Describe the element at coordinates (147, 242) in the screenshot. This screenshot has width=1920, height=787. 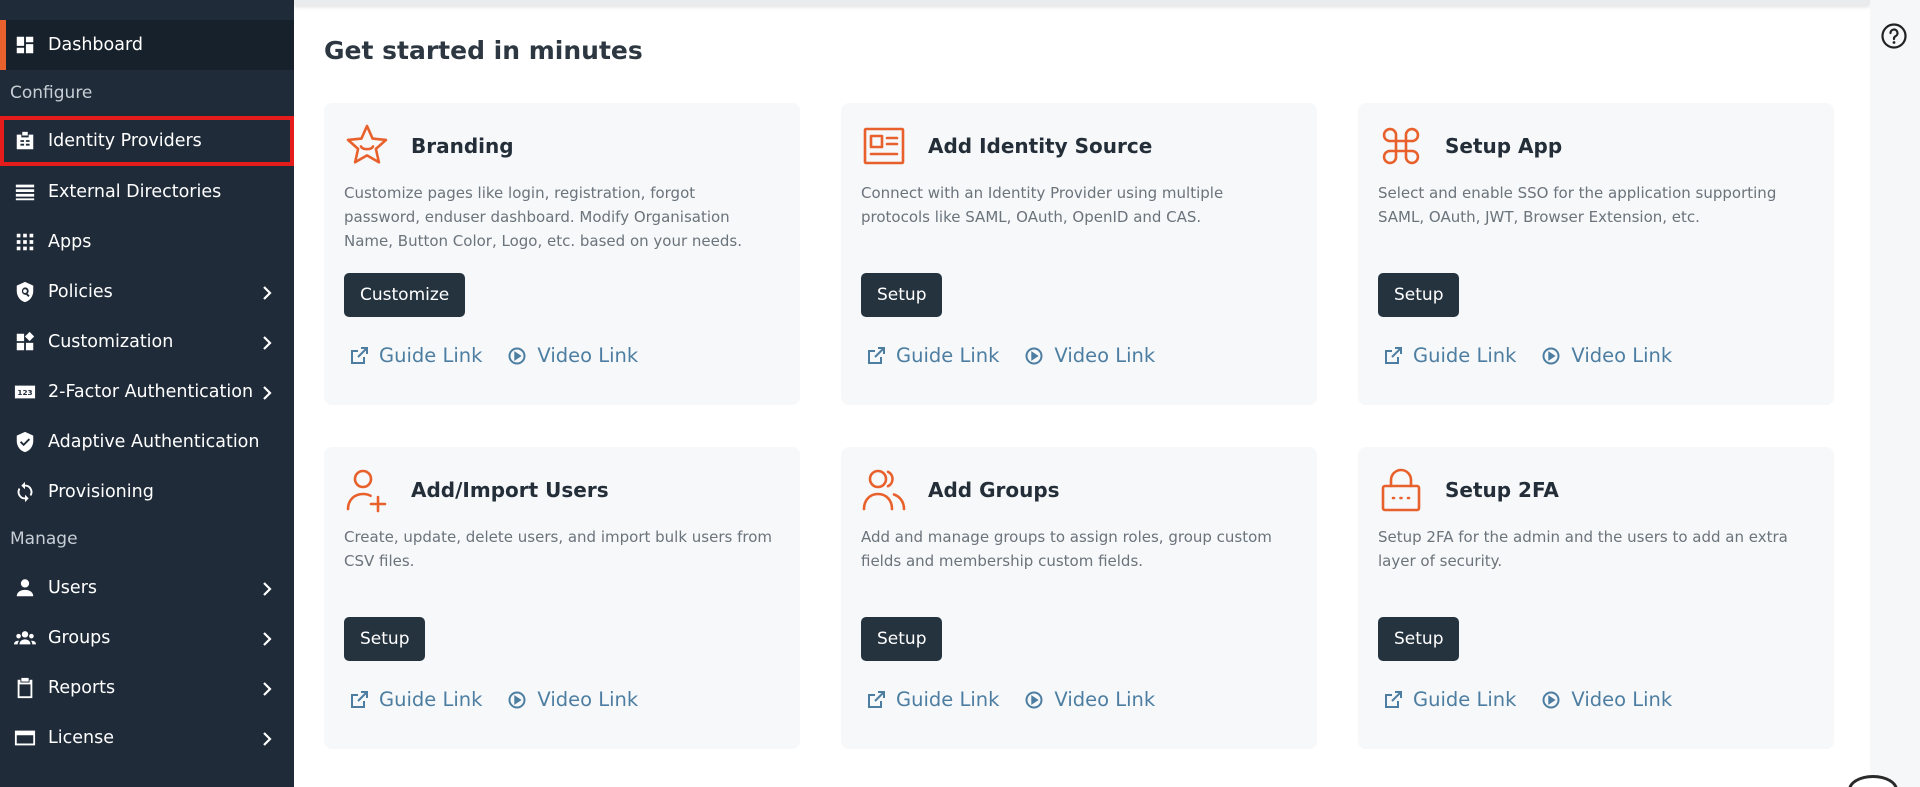
I see `sidebar-item-apps: Apps` at that location.